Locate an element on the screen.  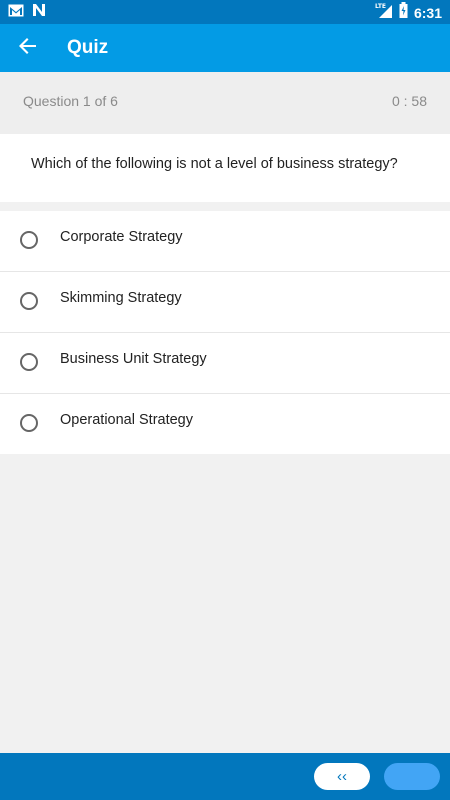
option-label: Skimming Strategy is located at coordinates (121, 298).